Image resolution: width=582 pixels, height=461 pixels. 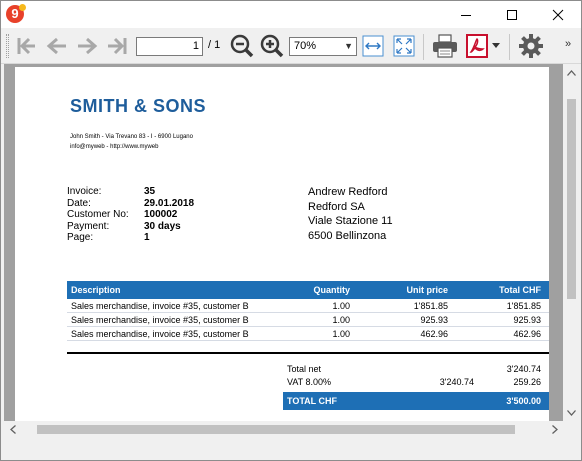 What do you see at coordinates (445, 46) in the screenshot?
I see `print-button` at bounding box center [445, 46].